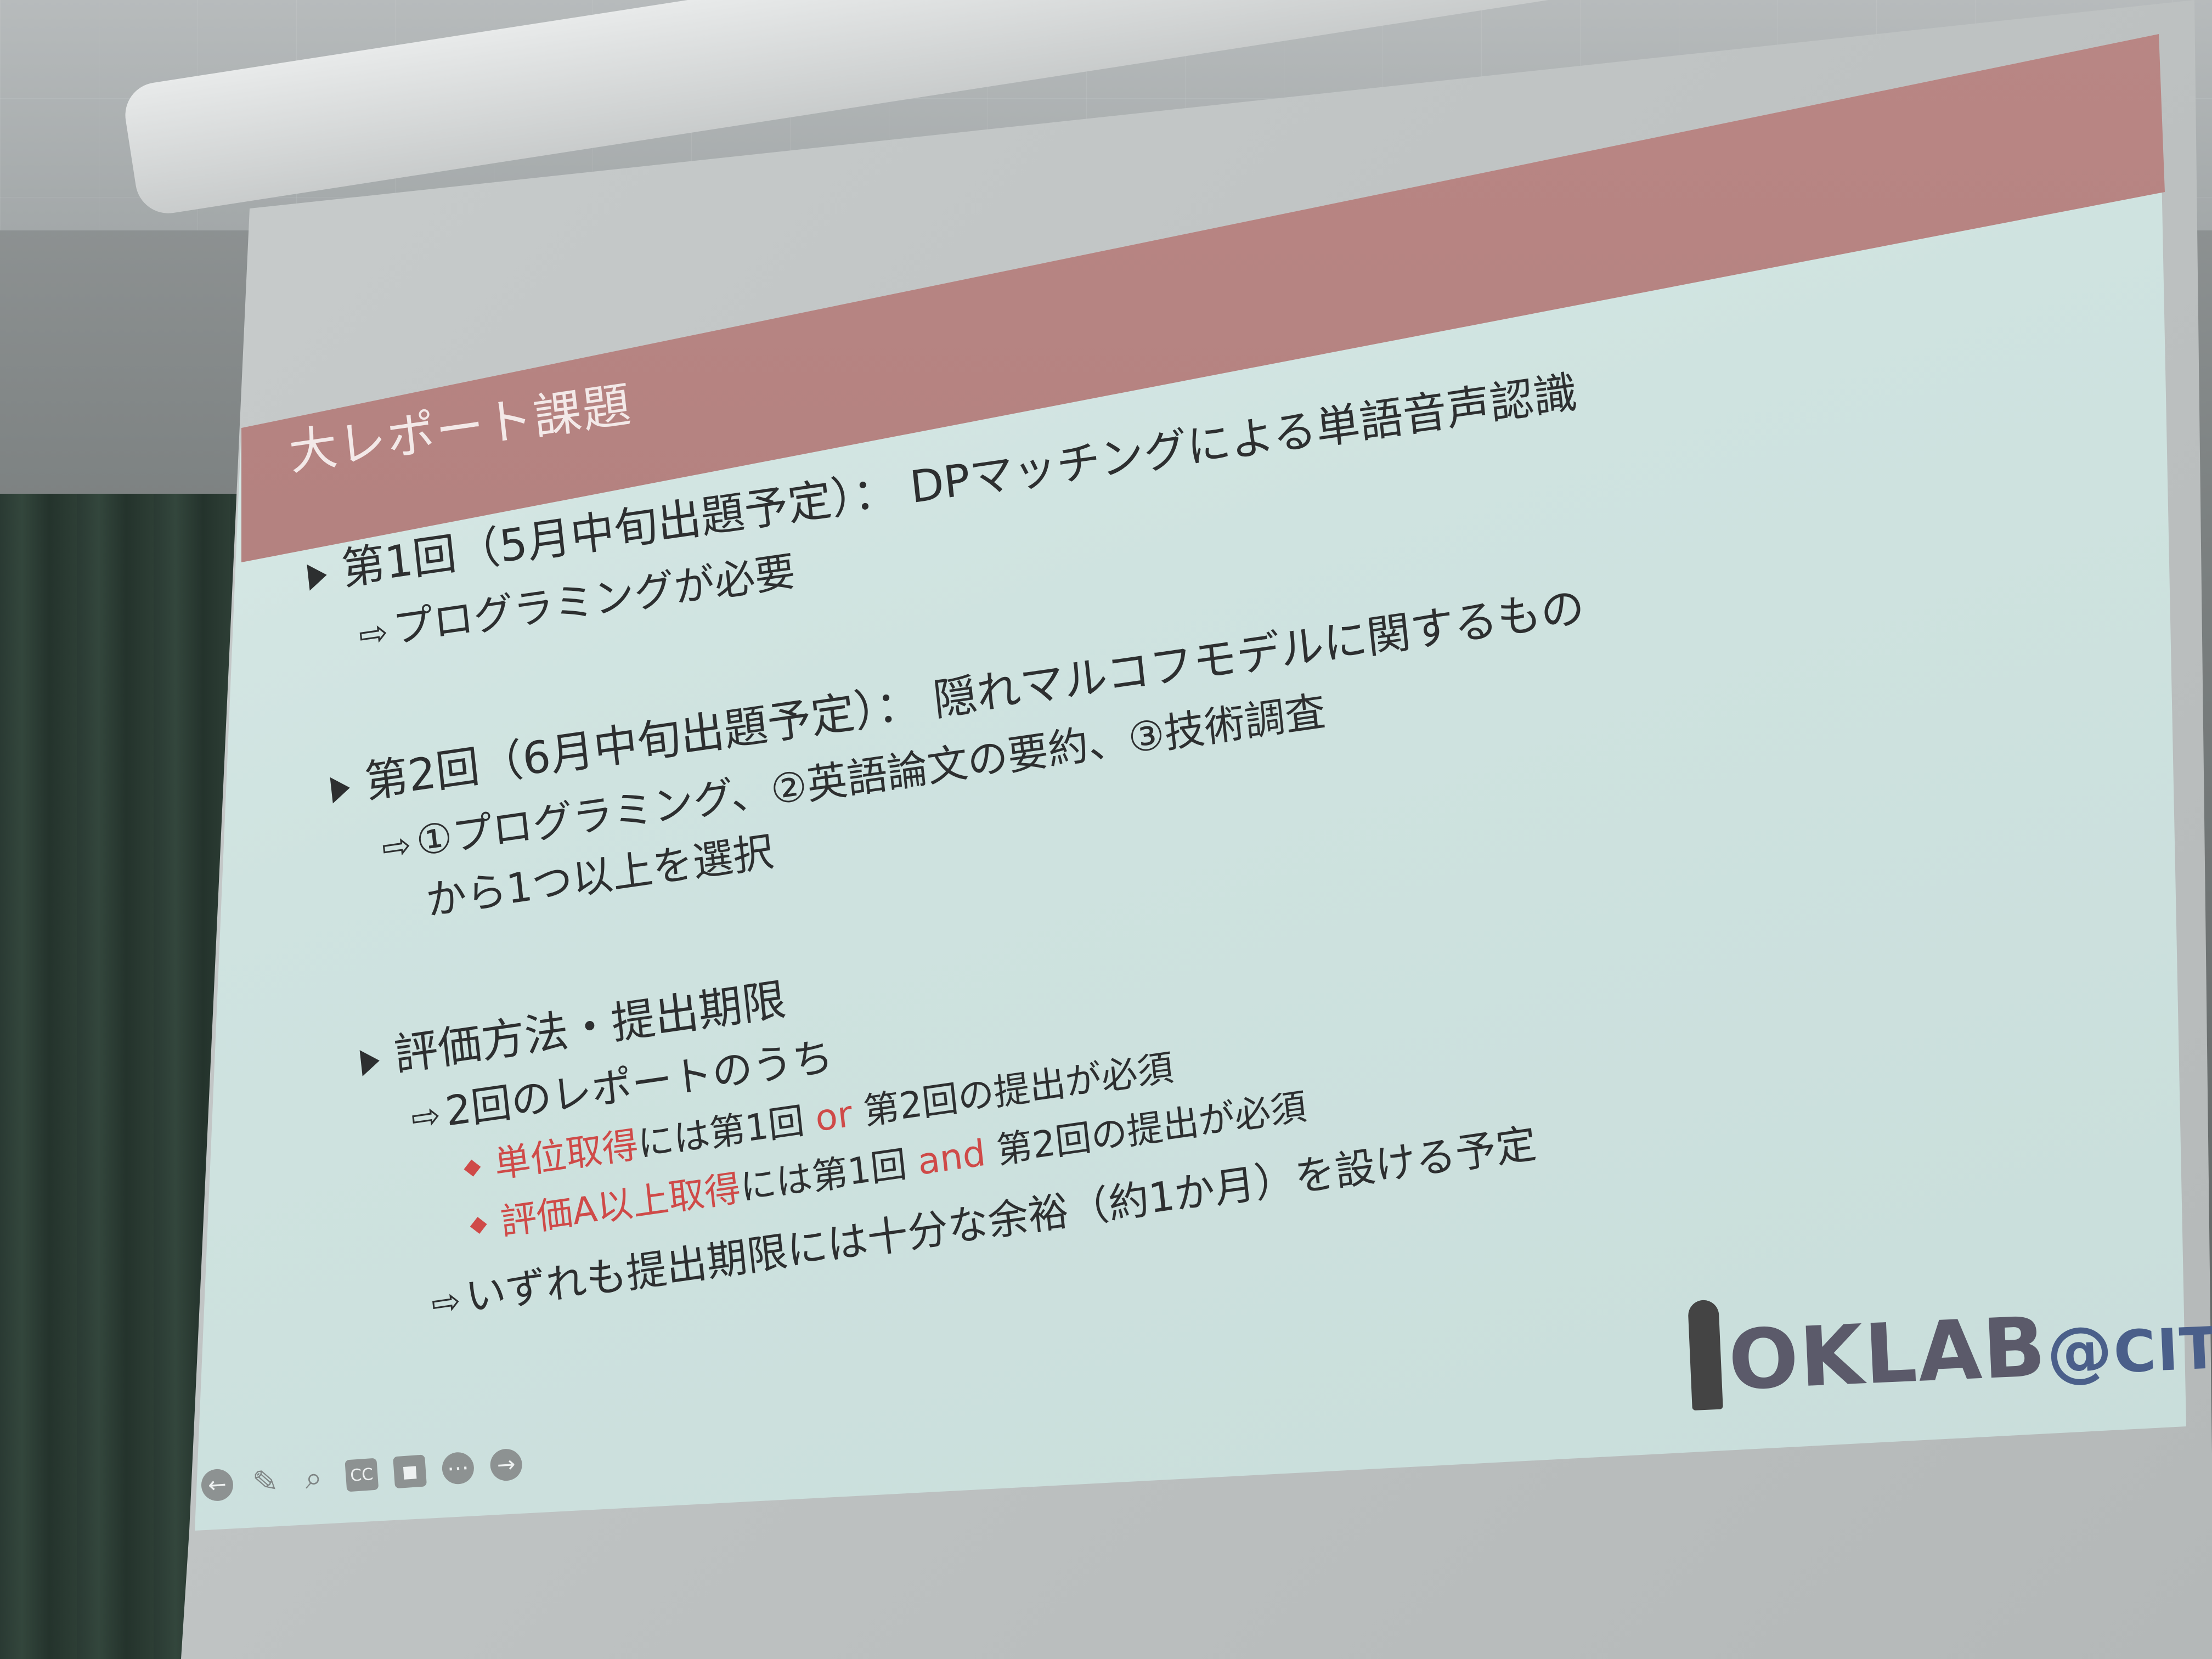 The width and height of the screenshot is (2212, 1659). Describe the element at coordinates (506, 1465) in the screenshot. I see `arrow-right-icon: →` at that location.